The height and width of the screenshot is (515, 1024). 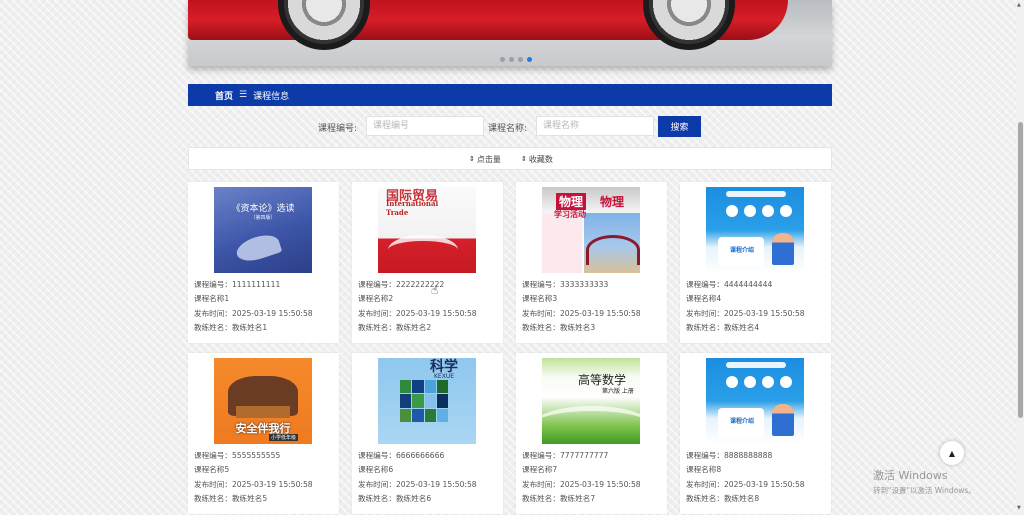 I want to click on coach-name: 教练姓名：教练姓名4, so click(x=723, y=327).